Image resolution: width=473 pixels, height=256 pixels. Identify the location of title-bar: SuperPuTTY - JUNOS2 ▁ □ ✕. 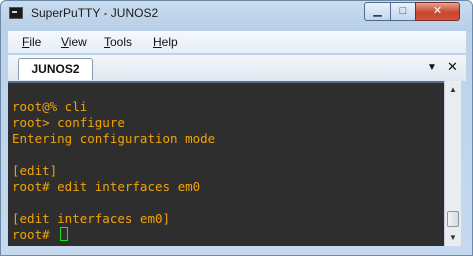
(236, 14).